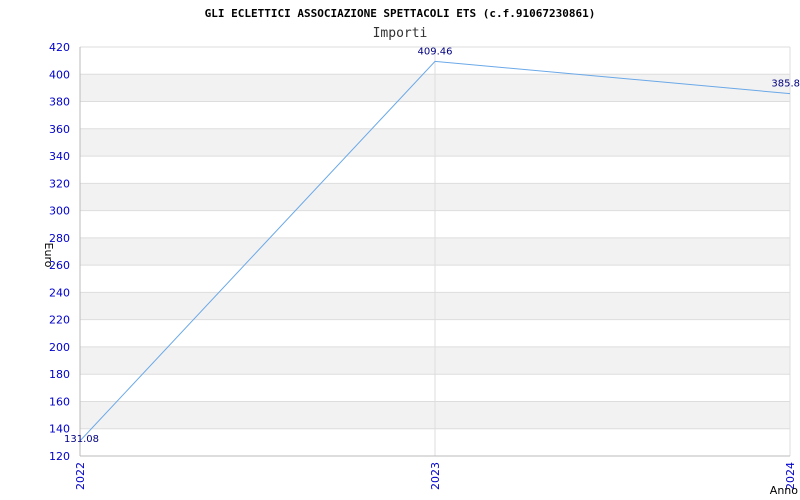  Describe the element at coordinates (48, 255) in the screenshot. I see `y-axis-label: Euro` at that location.